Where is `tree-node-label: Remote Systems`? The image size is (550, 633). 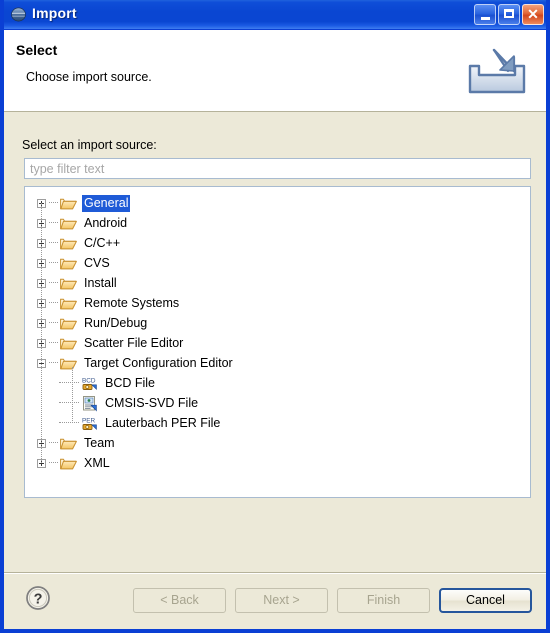 tree-node-label: Remote Systems is located at coordinates (132, 302).